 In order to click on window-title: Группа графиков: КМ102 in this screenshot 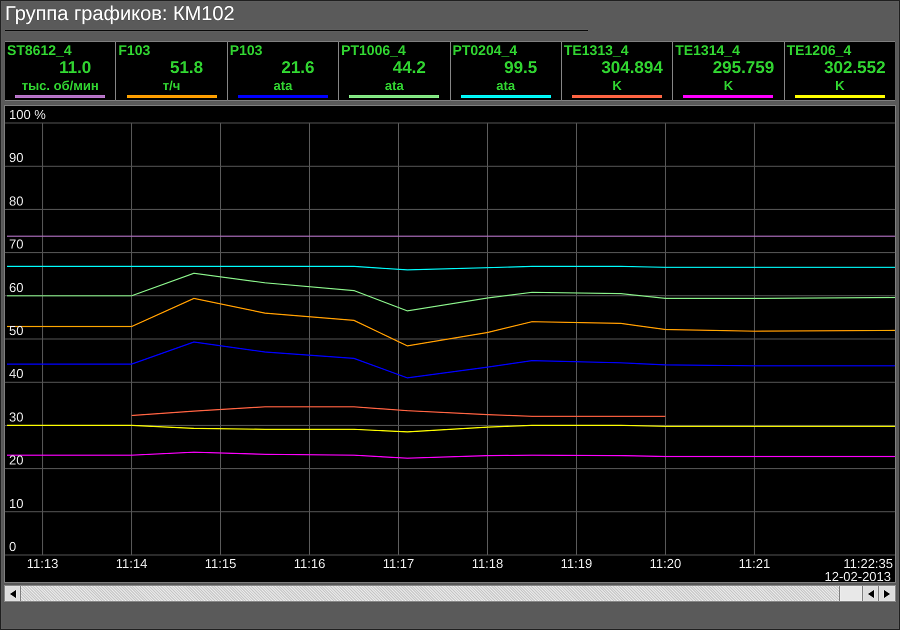, I will do `click(296, 16)`.